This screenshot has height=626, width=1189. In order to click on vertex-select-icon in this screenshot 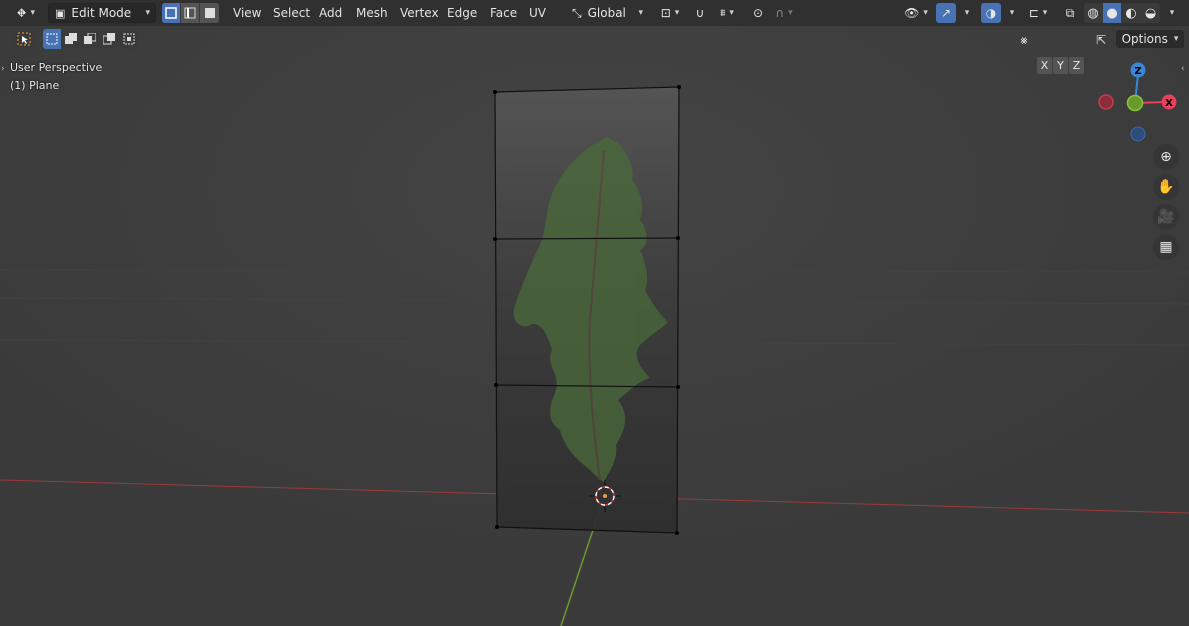, I will do `click(171, 13)`.